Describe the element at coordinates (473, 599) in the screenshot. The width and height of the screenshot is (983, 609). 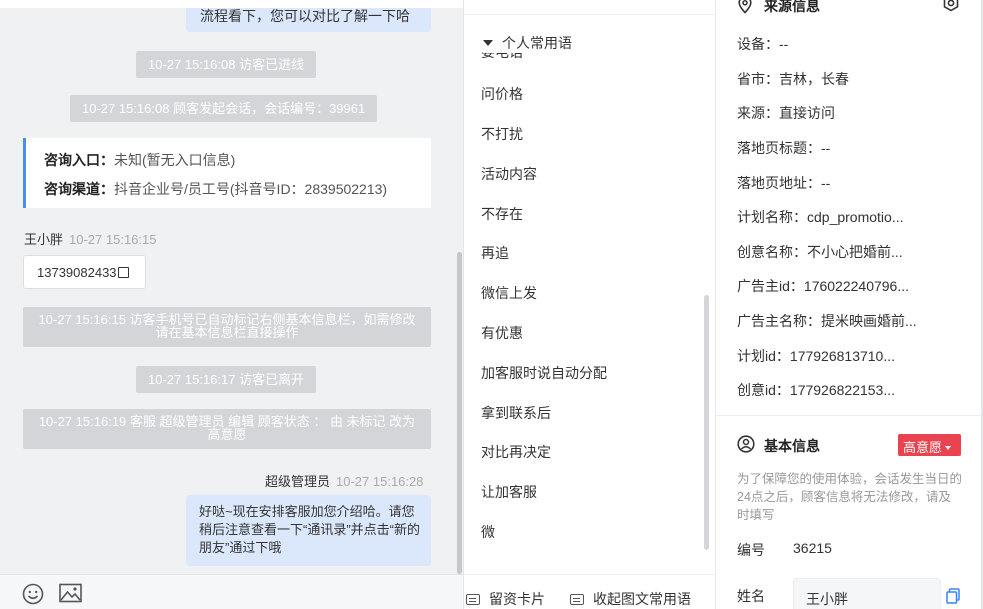
I see `card-icon` at that location.